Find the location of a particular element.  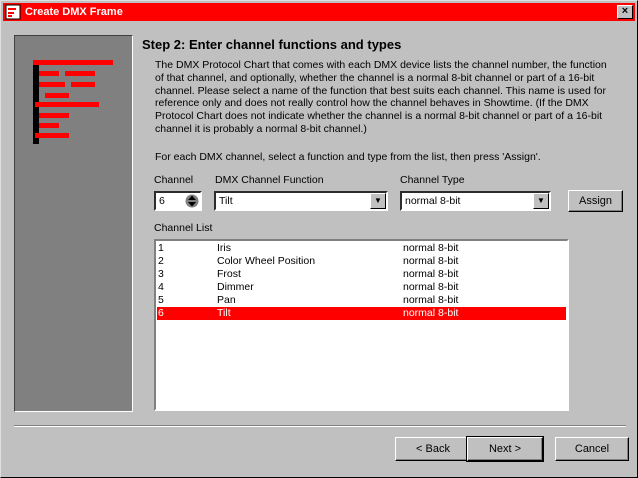

channel-num-cell: 4 is located at coordinates (161, 287).